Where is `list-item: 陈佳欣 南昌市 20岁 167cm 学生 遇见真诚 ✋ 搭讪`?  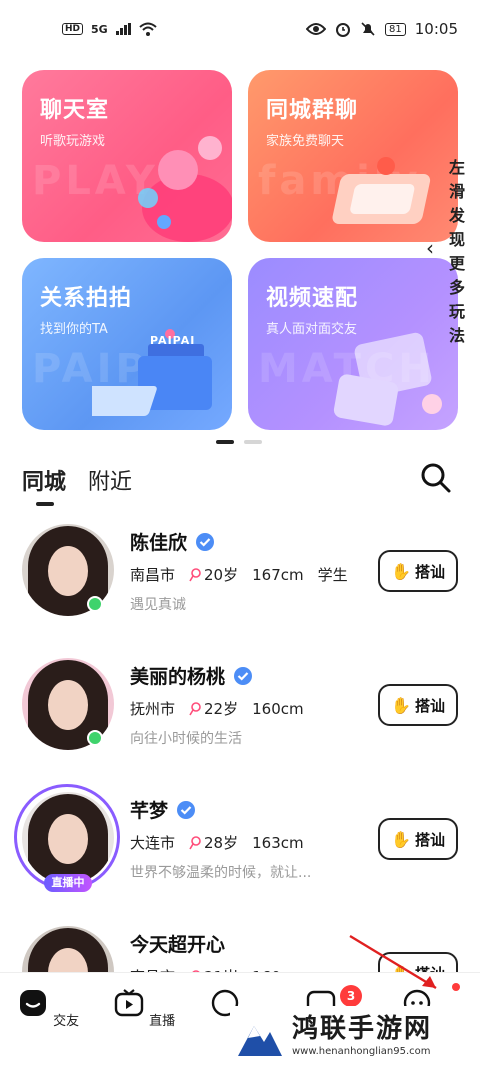
list-item: 陈佳欣 南昌市 20岁 167cm 学生 遇见真诚 ✋ 搭讪 is located at coordinates (240, 585).